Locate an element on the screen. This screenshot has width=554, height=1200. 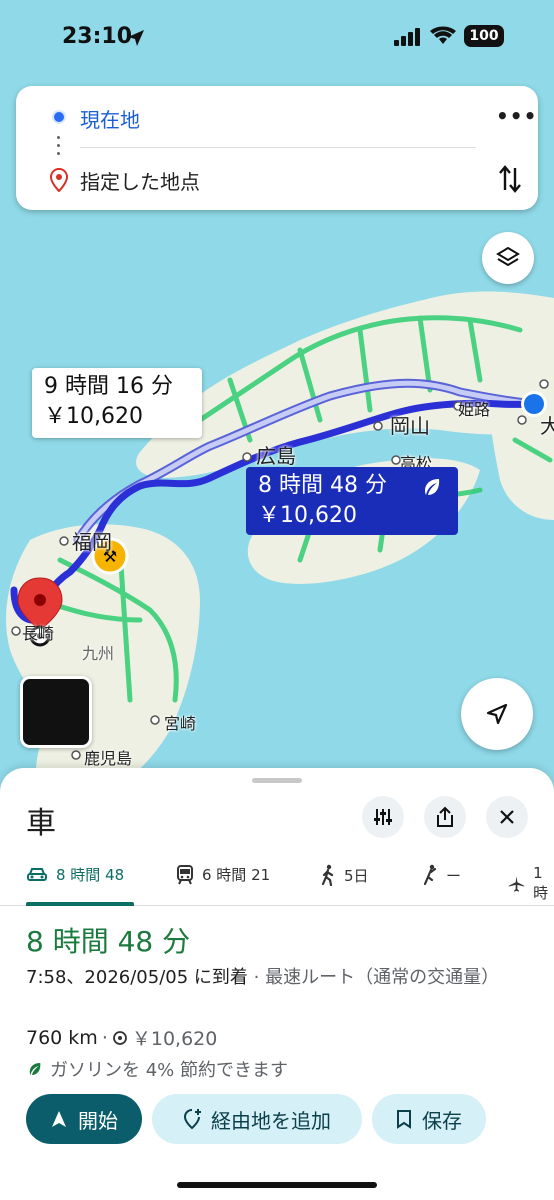
map-label-hiroshima: 広島 is located at coordinates (276, 456).